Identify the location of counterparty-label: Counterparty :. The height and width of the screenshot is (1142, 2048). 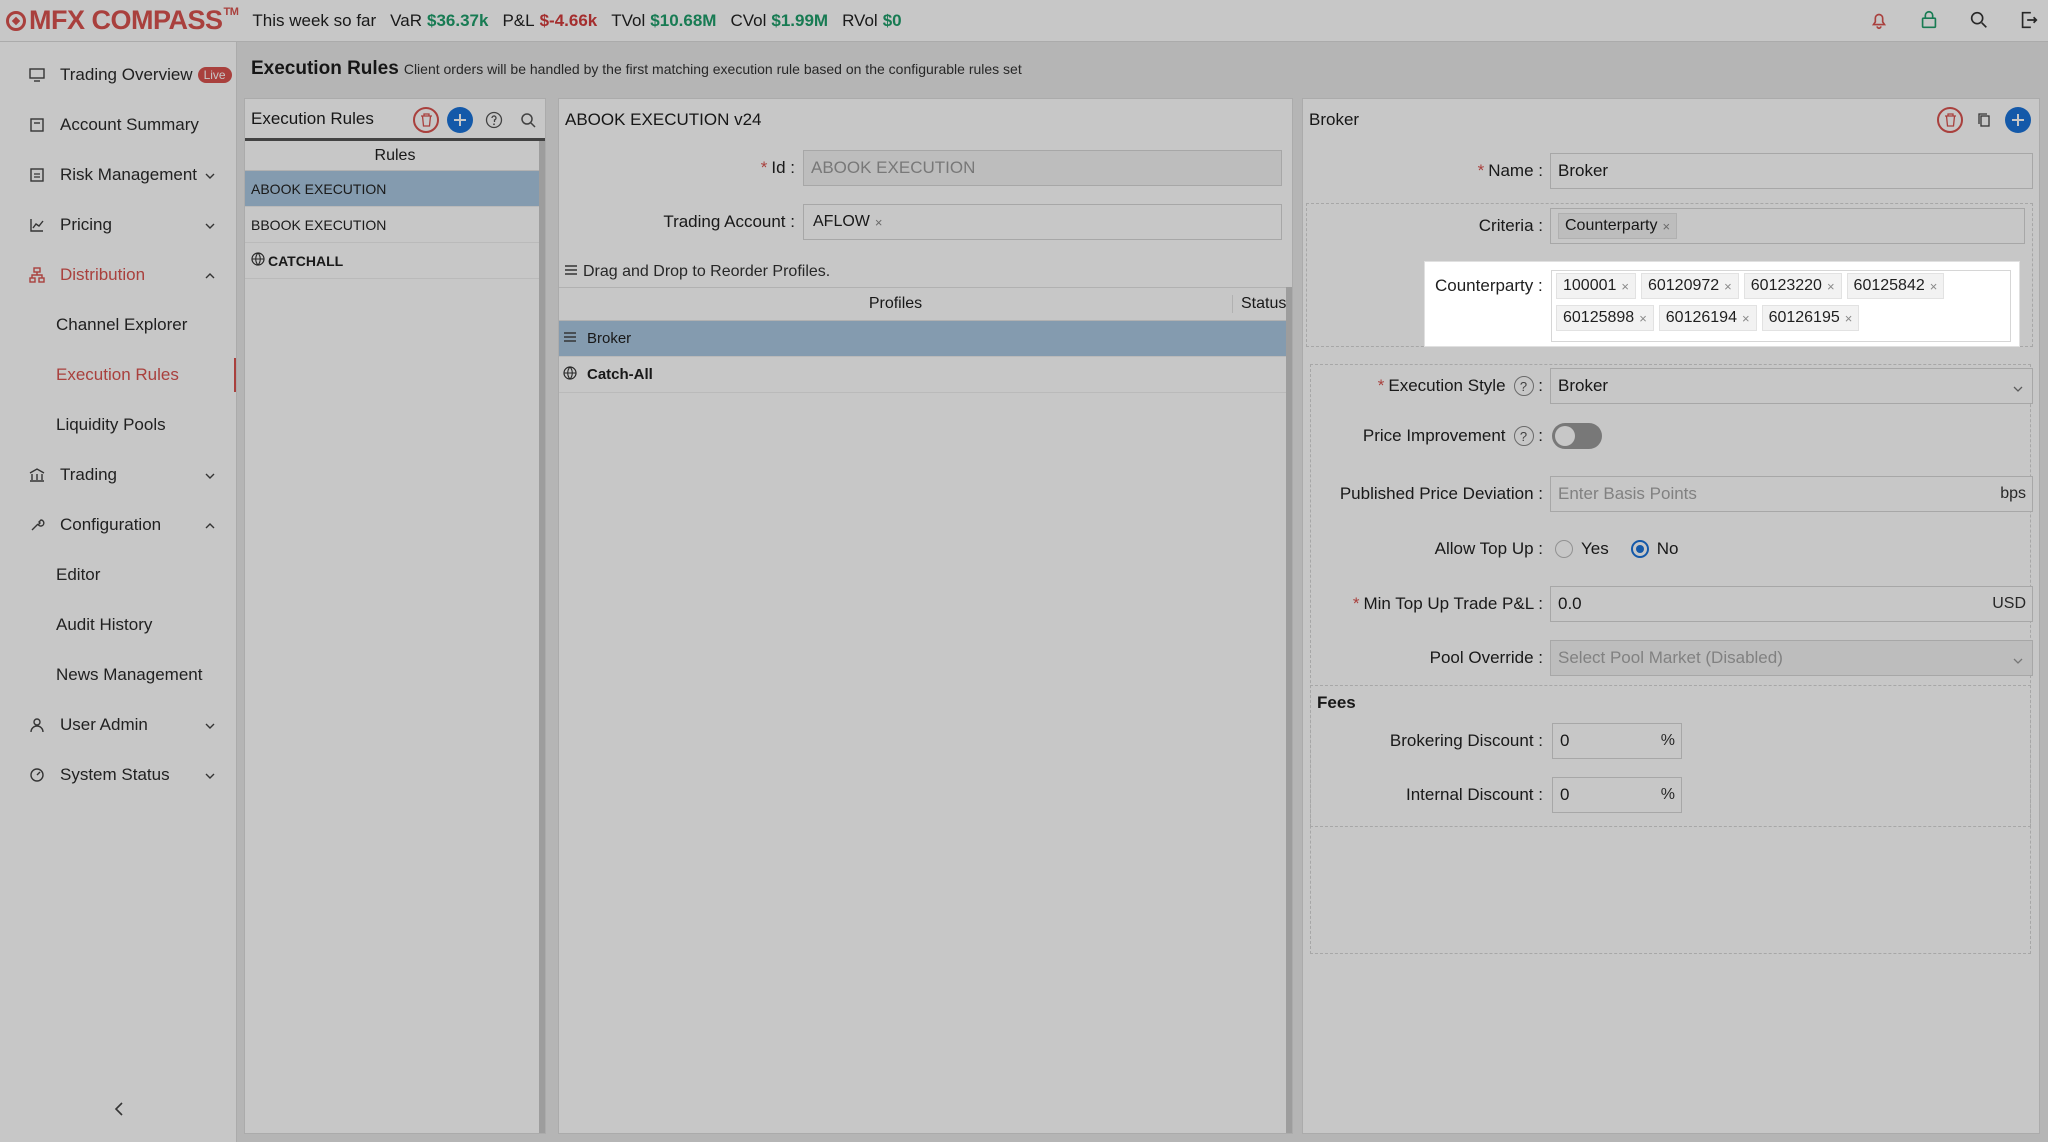
(1489, 285).